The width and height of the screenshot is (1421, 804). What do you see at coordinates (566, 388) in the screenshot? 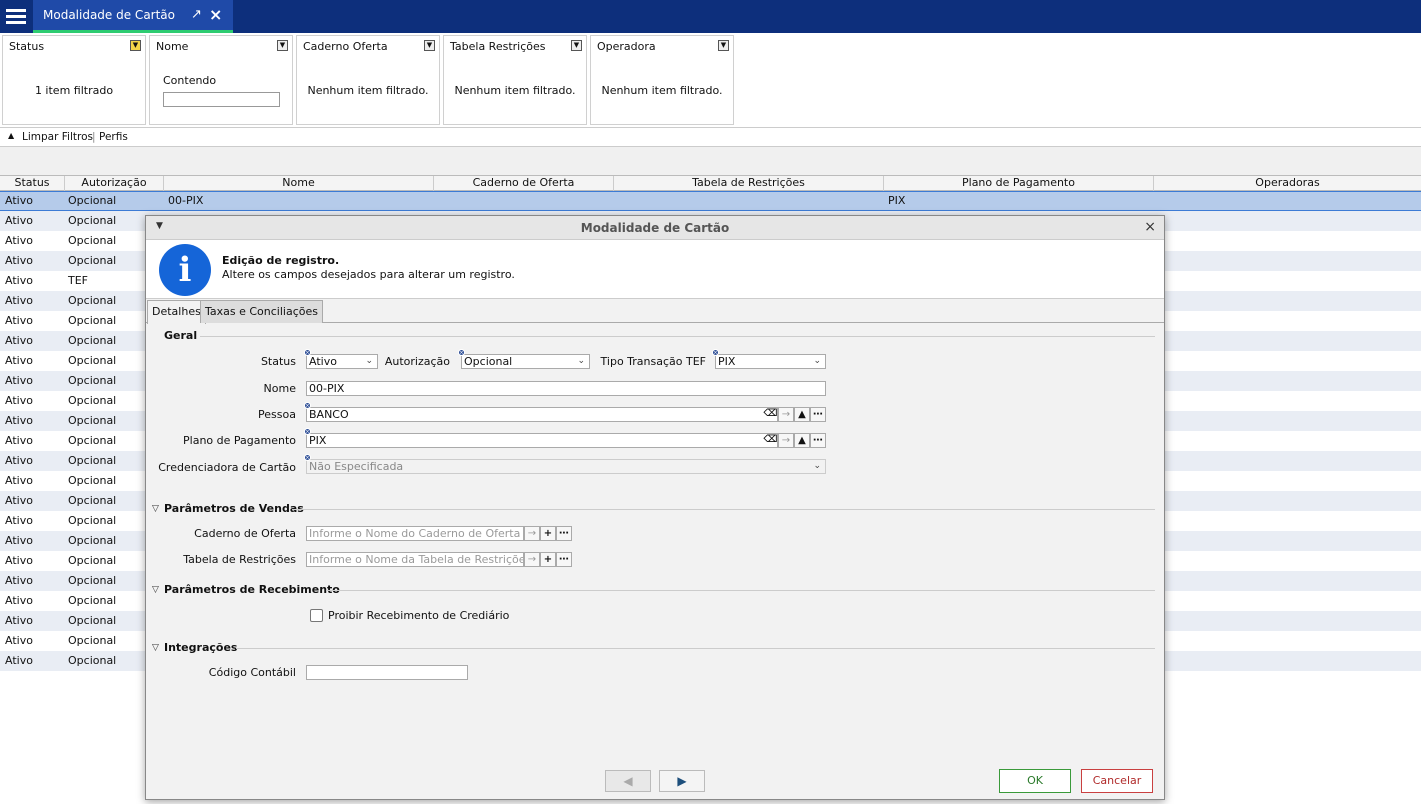
I see `nome-field: 00-PIX` at bounding box center [566, 388].